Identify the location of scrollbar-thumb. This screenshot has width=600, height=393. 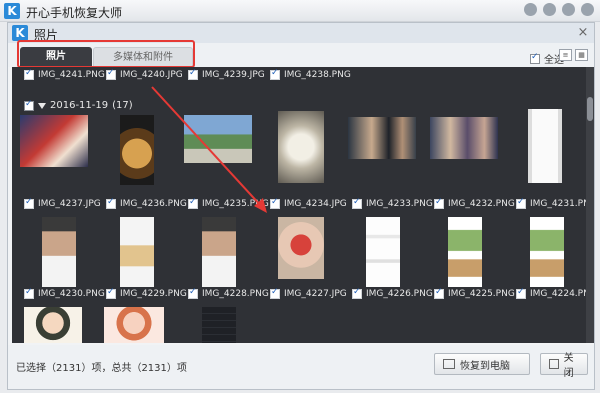
(590, 109).